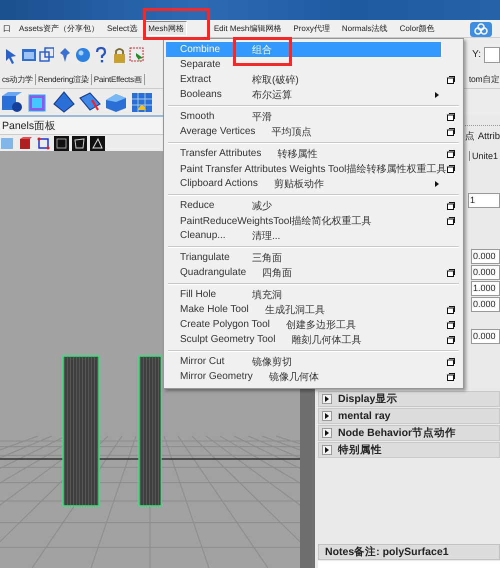 This screenshot has width=500, height=568. What do you see at coordinates (314, 183) in the screenshot?
I see `menu-item: Clipboard Actions 剪贴板动作` at bounding box center [314, 183].